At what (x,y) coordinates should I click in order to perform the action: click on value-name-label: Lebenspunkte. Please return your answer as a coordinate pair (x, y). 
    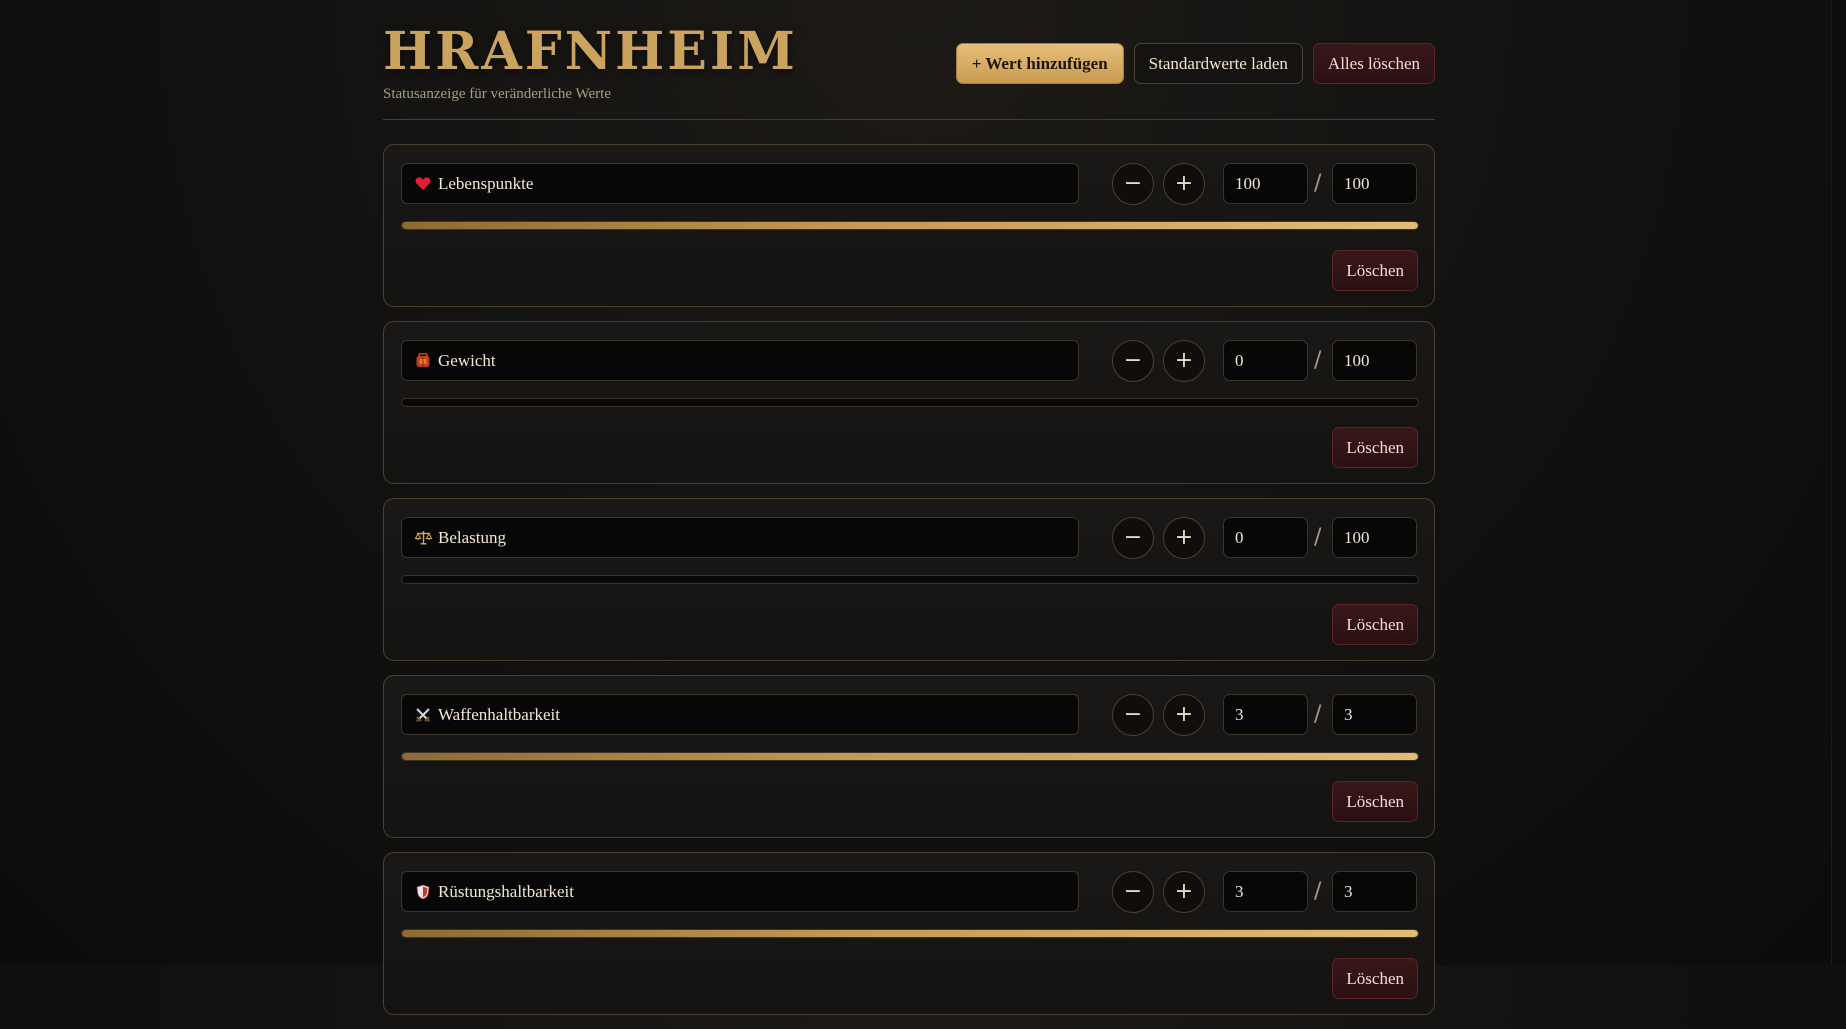
    Looking at the image, I should click on (486, 183).